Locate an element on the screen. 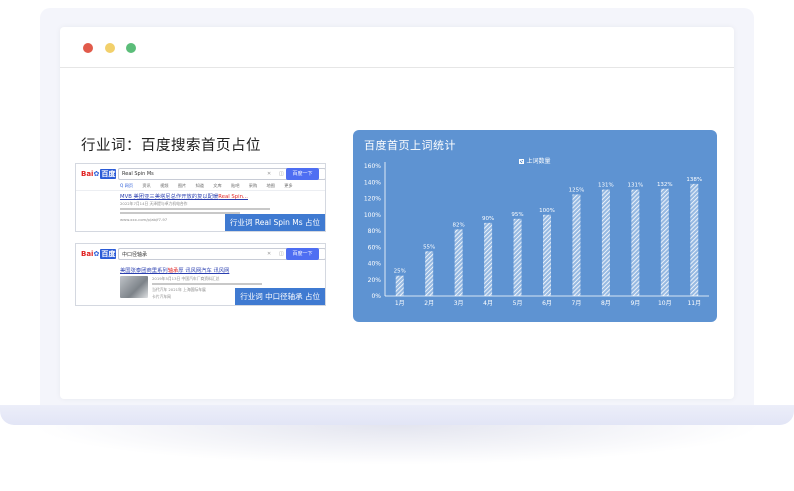 This screenshot has width=794, height=491. tab-map: 地图 is located at coordinates (271, 185).